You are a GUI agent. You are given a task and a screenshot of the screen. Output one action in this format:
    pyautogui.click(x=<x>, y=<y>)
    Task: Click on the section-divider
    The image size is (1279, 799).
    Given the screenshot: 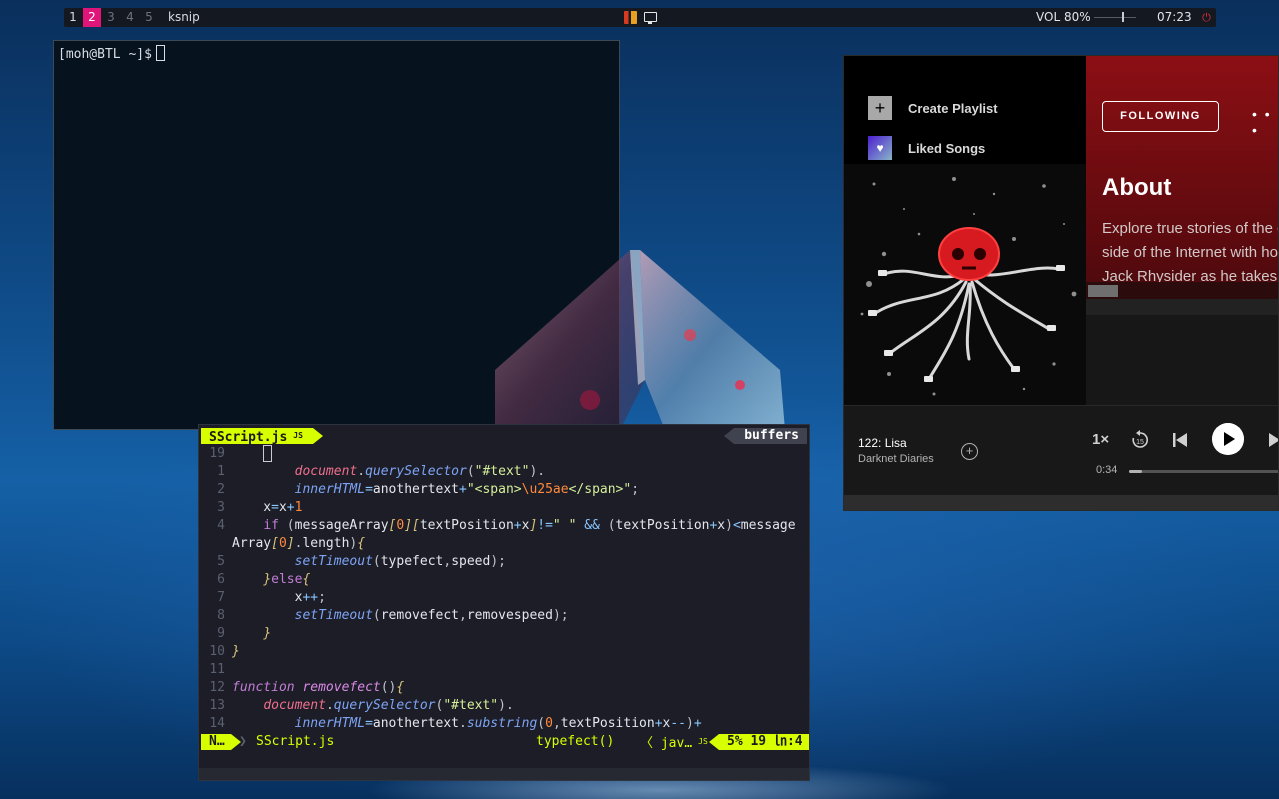 What is the action you would take?
    pyautogui.click(x=1182, y=307)
    